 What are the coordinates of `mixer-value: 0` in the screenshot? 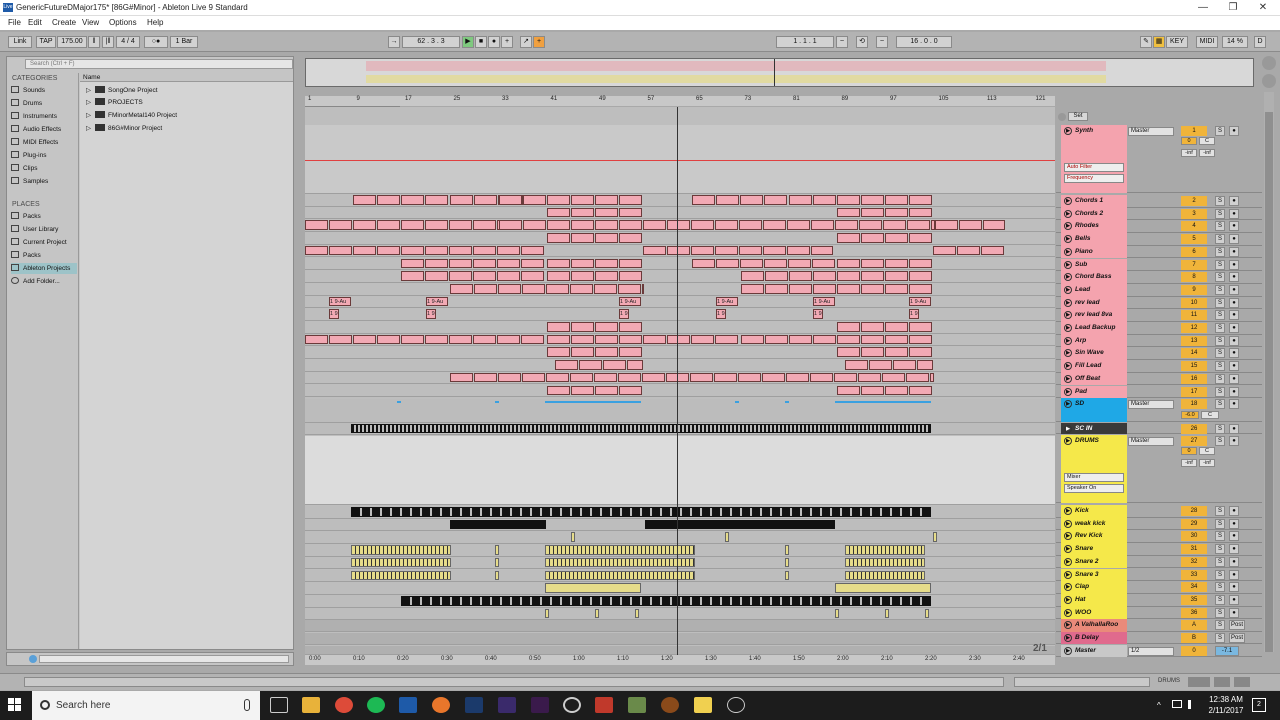 It's located at (1189, 141).